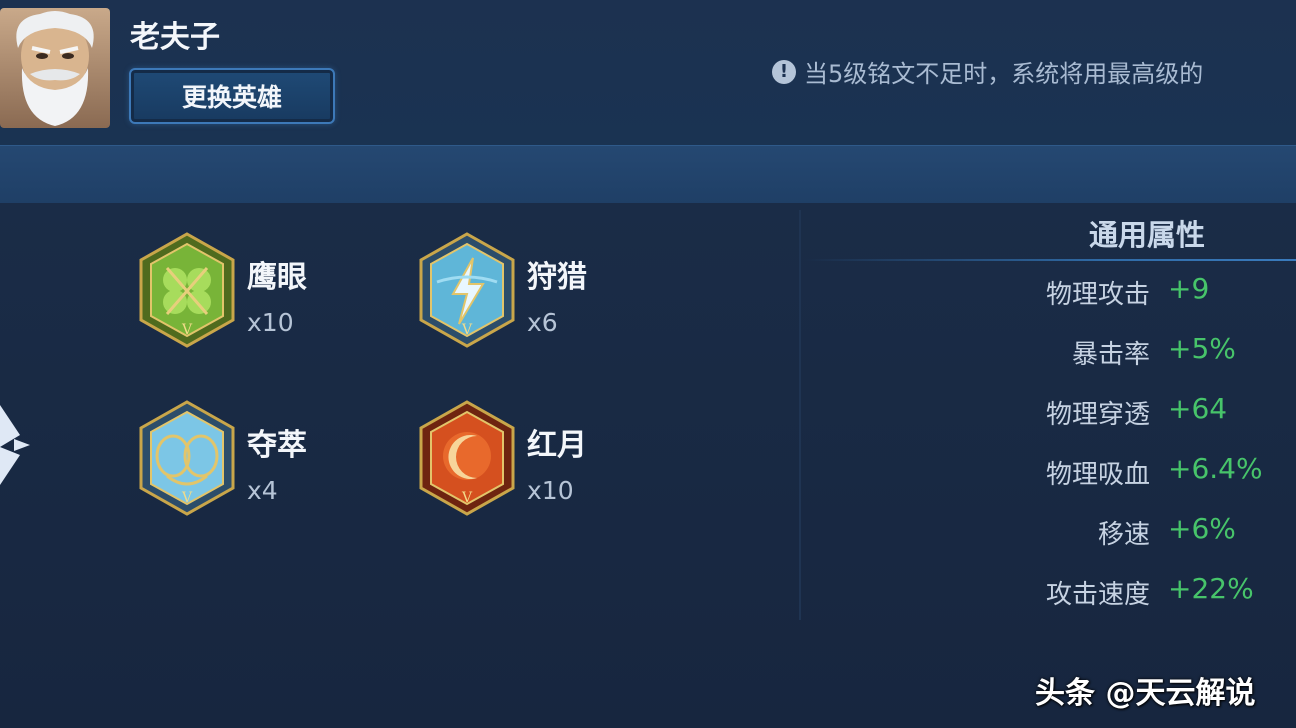  I want to click on attribute-label: 物理攻击, so click(1097, 295).